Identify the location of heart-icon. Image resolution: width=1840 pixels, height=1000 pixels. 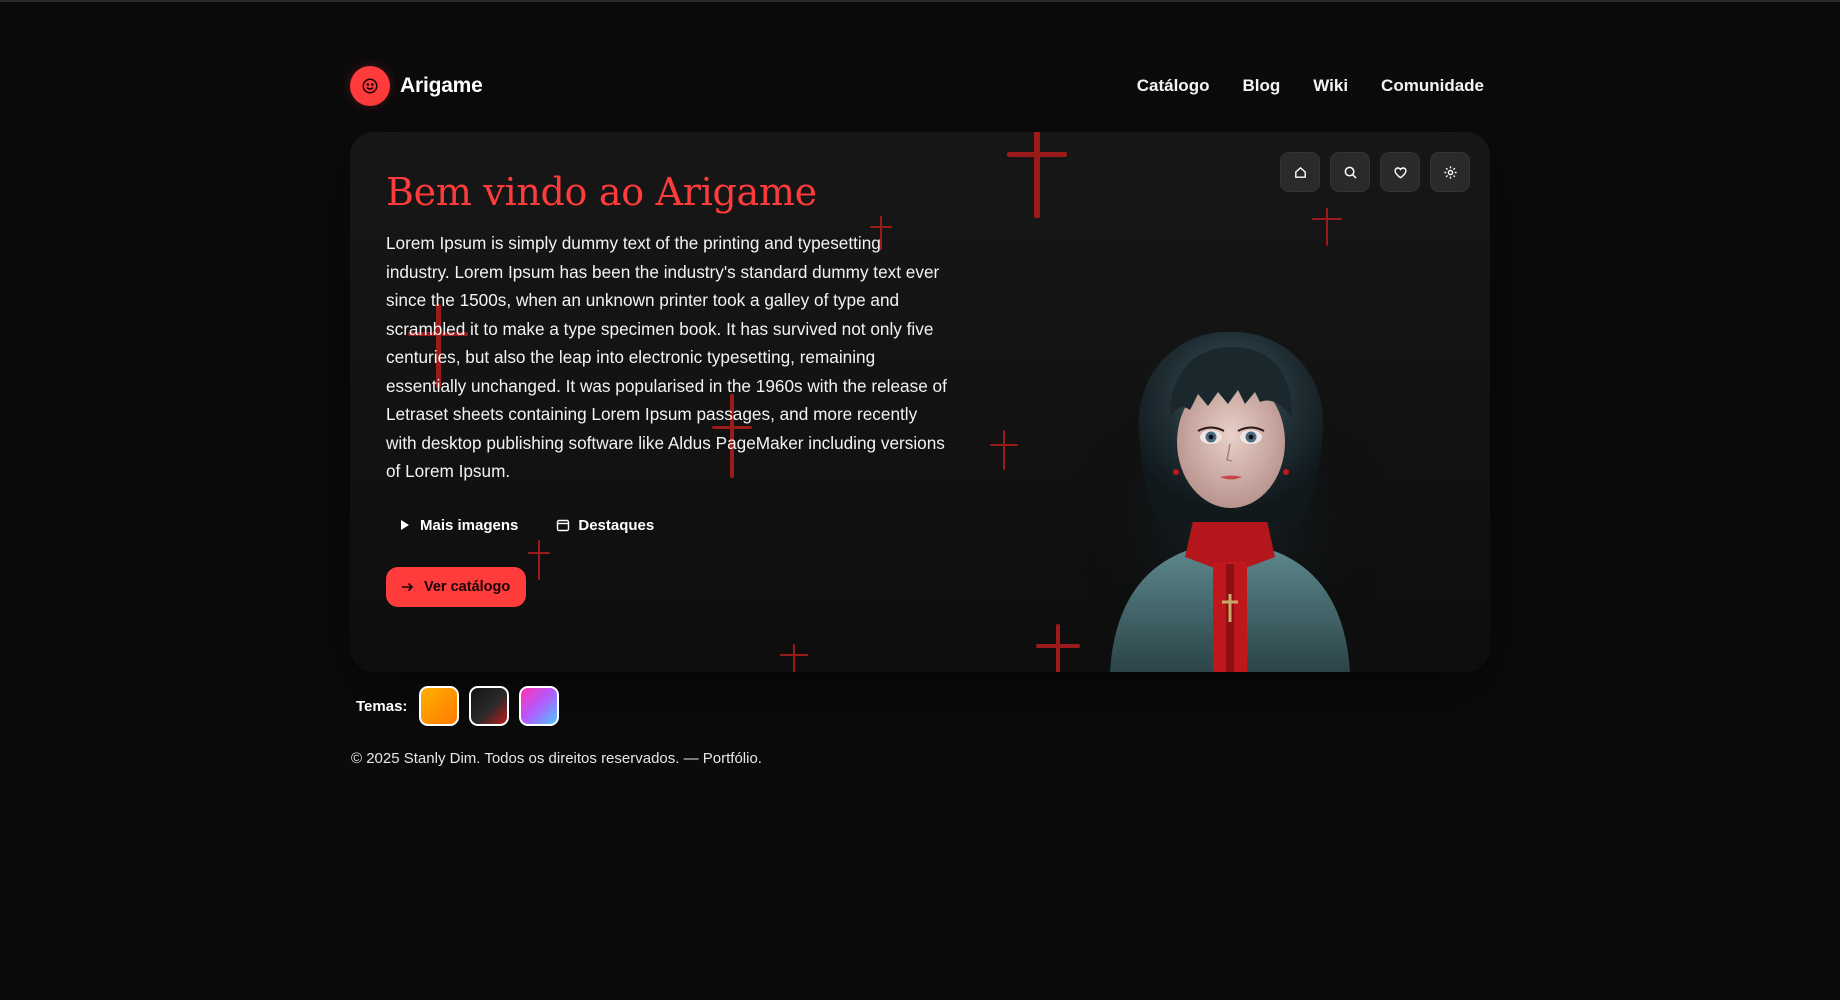
(1400, 172).